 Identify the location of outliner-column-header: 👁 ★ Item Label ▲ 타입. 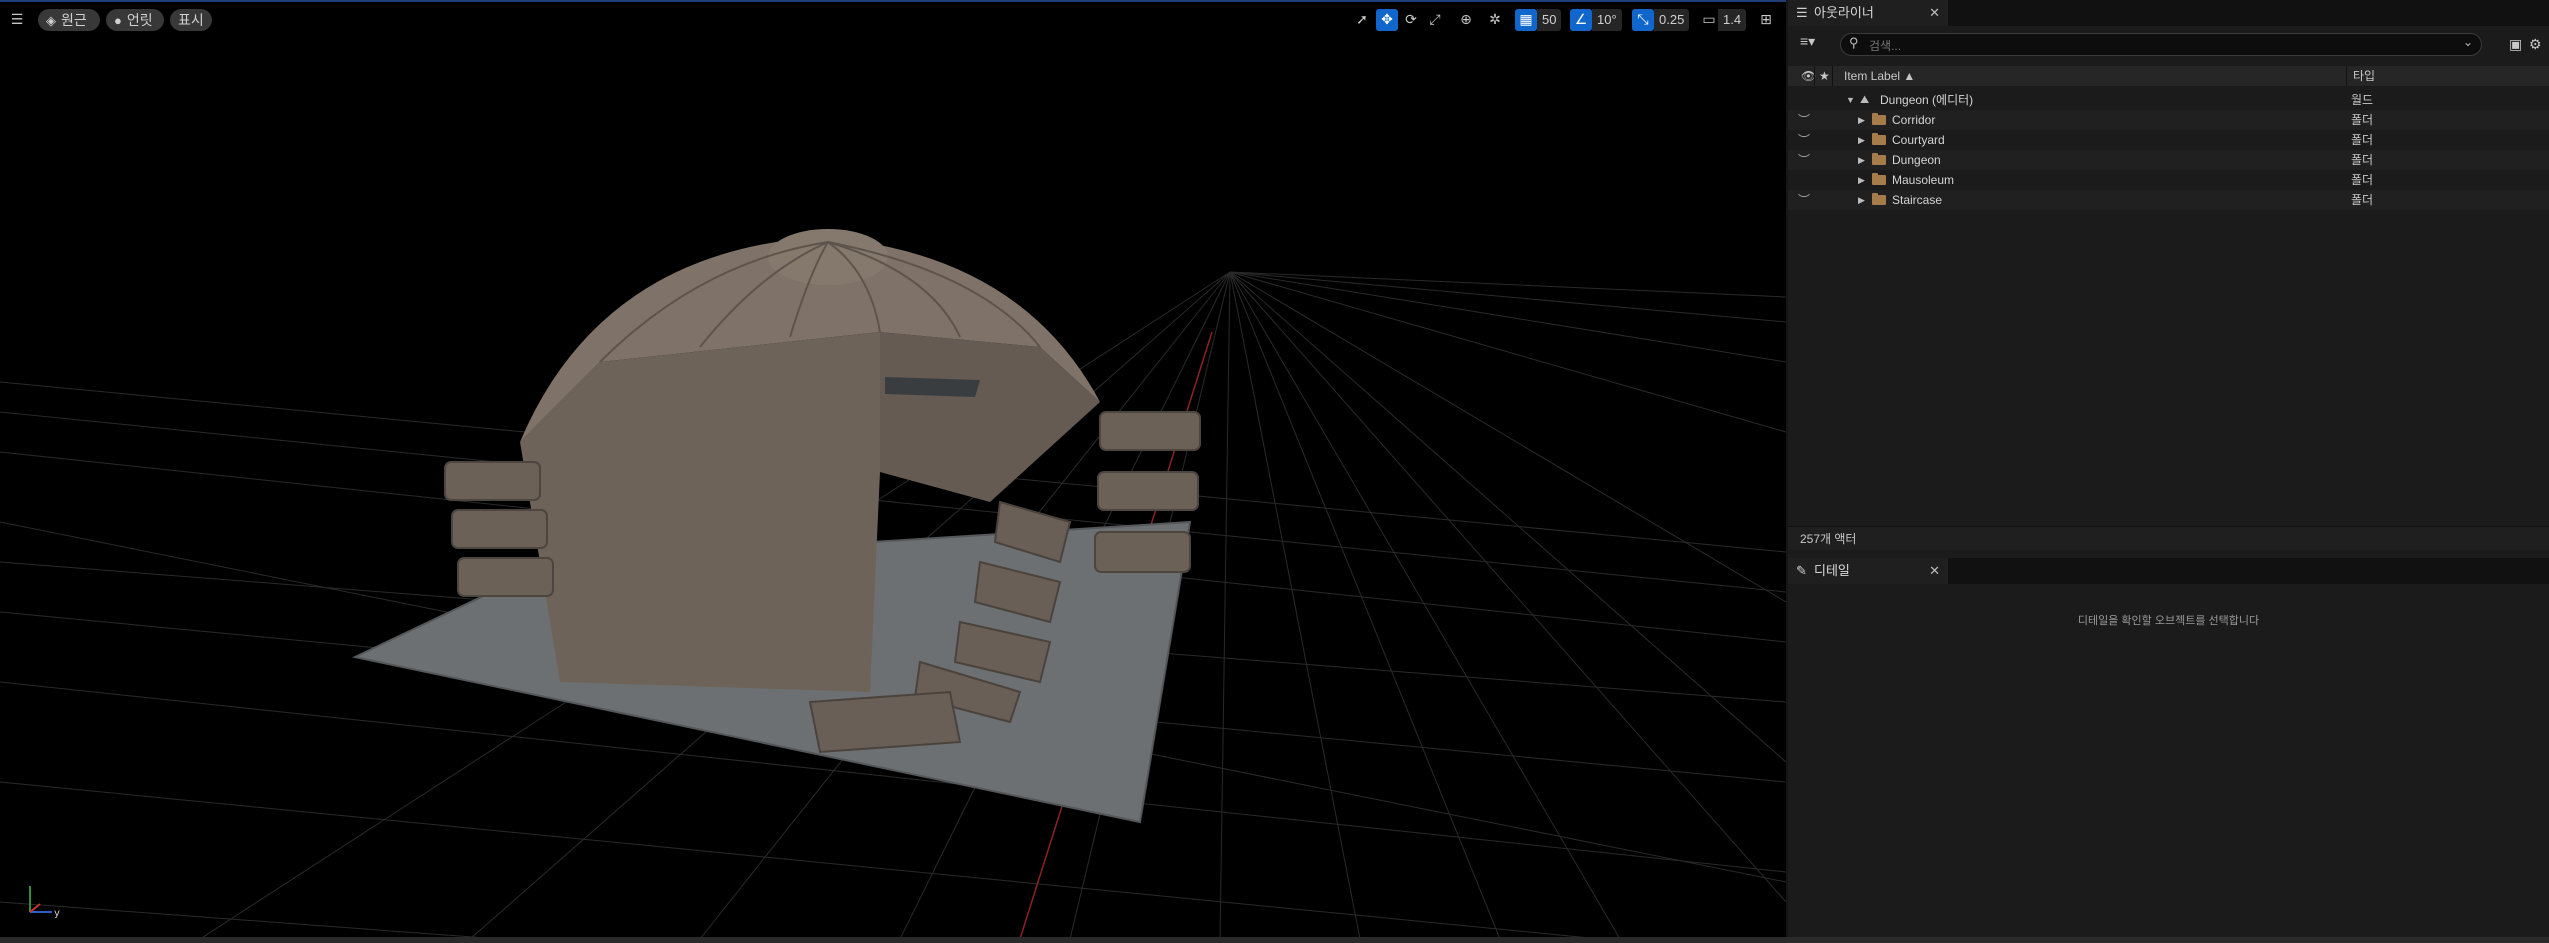
(2168, 76).